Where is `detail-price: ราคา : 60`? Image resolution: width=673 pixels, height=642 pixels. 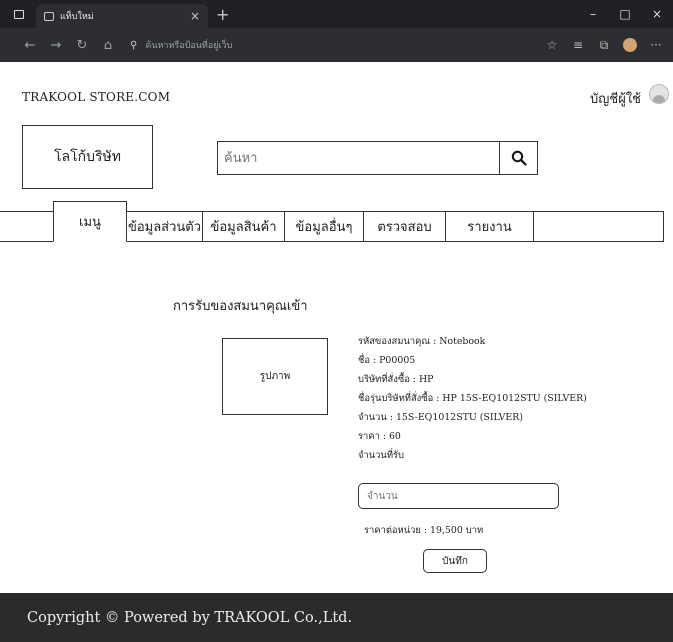 detail-price: ราคา : 60 is located at coordinates (379, 436).